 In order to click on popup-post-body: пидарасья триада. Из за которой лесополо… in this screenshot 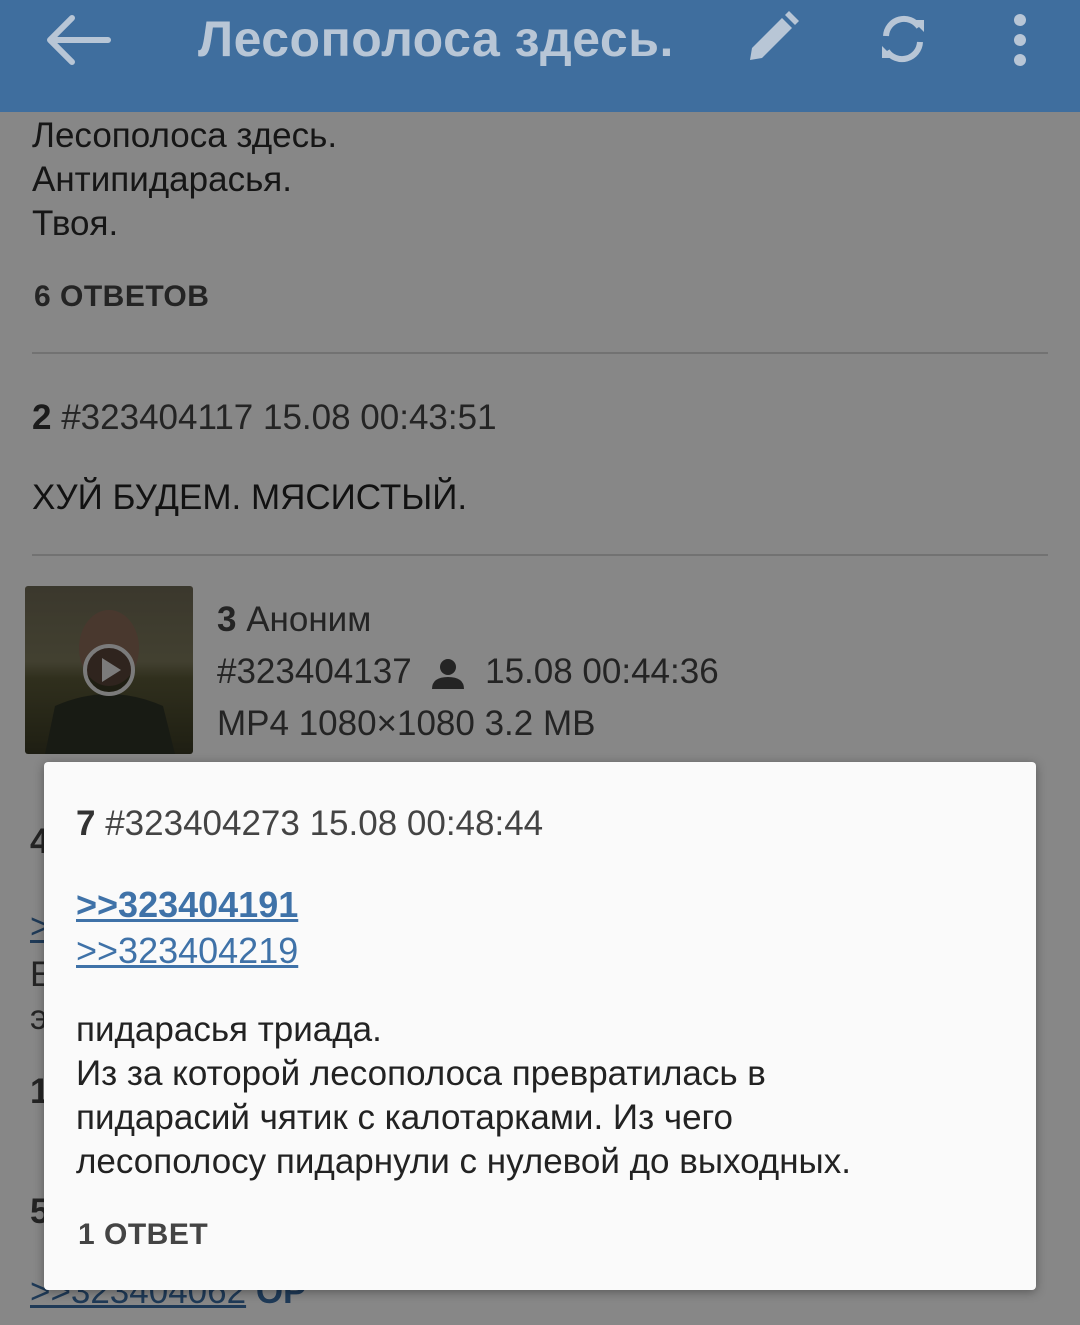, I will do `click(463, 1096)`.